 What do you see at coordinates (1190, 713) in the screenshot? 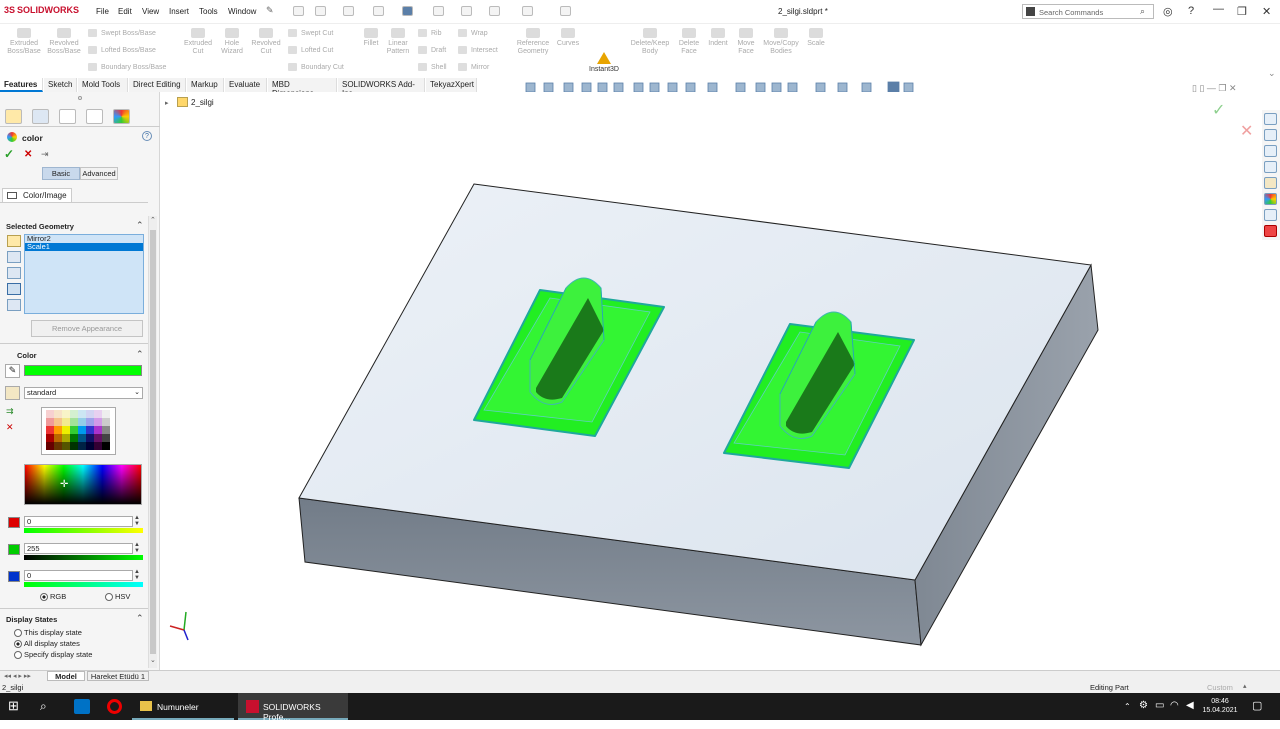
I see `volume-icon: ◀` at bounding box center [1190, 713].